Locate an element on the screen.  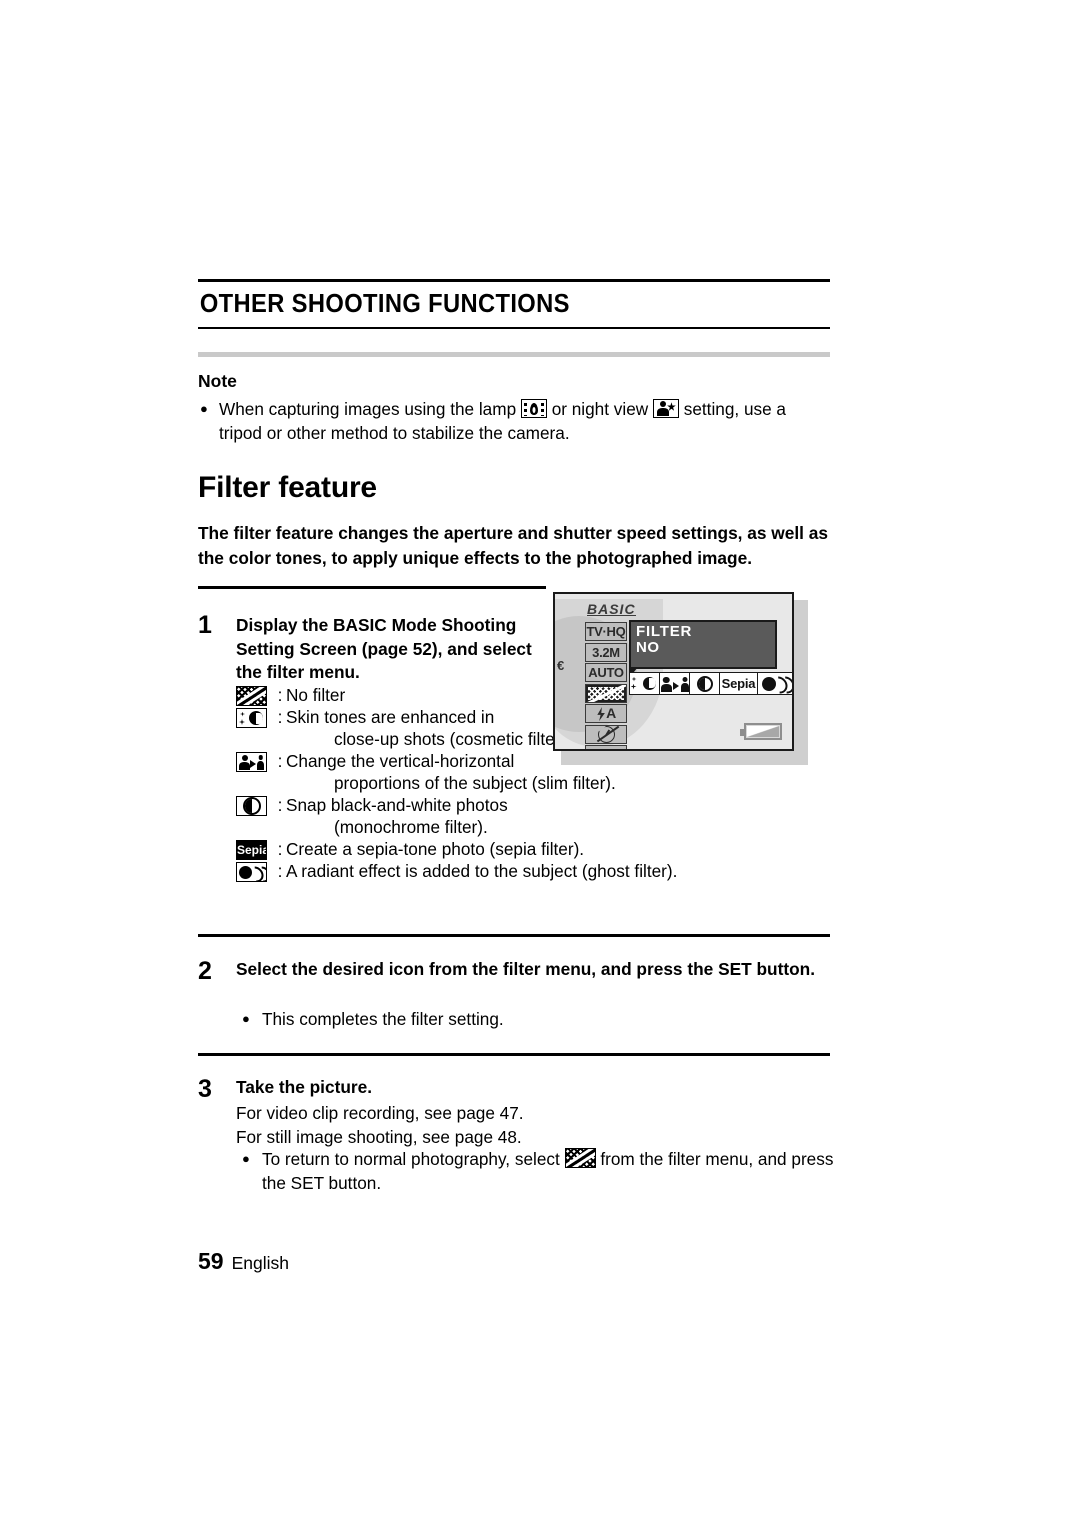
note-text-part1: When capturing images using the lamp is located at coordinates (368, 409).